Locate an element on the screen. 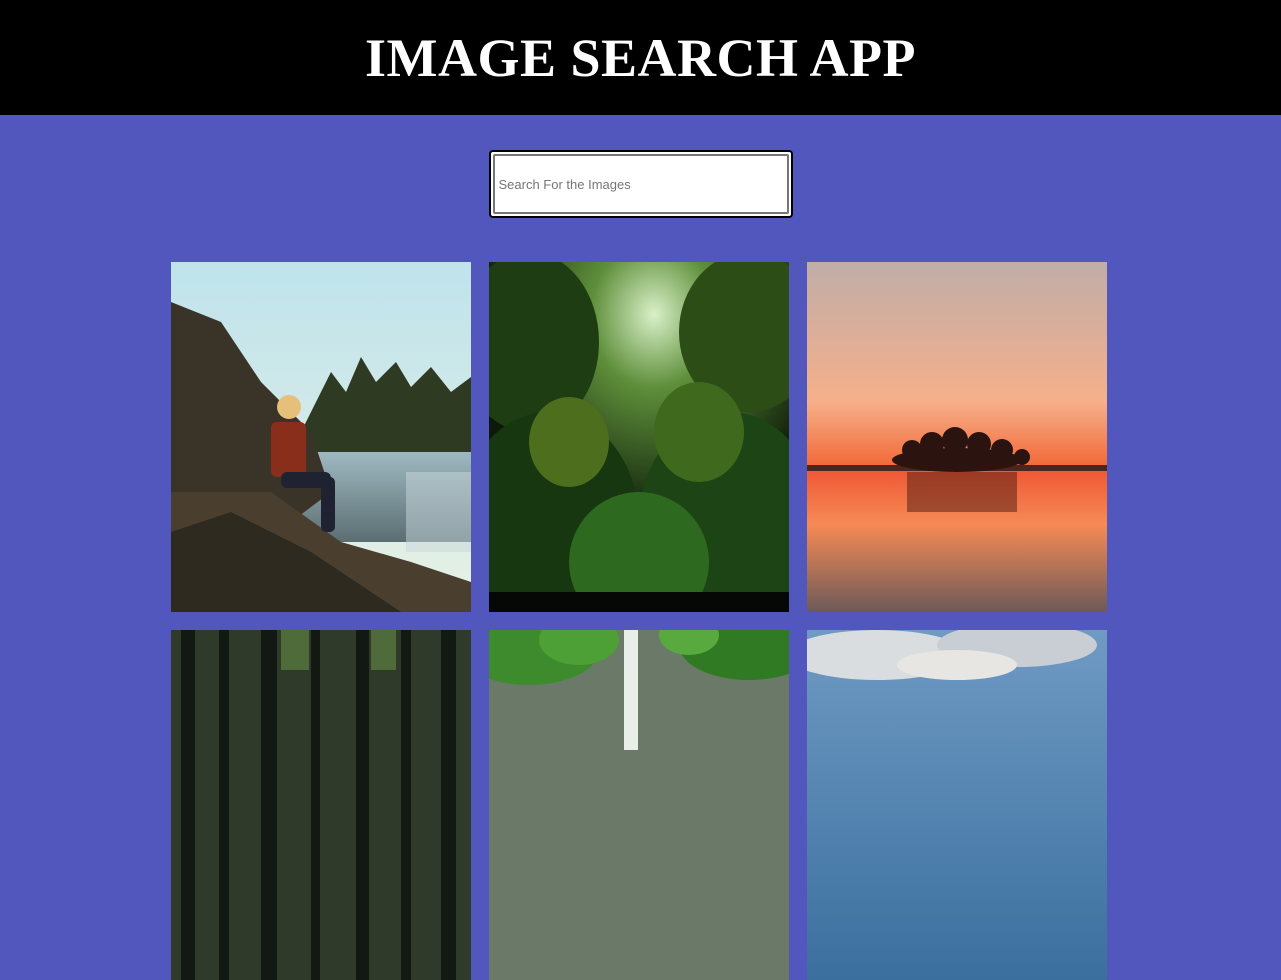  photo-cloudy-sky is located at coordinates (957, 805).